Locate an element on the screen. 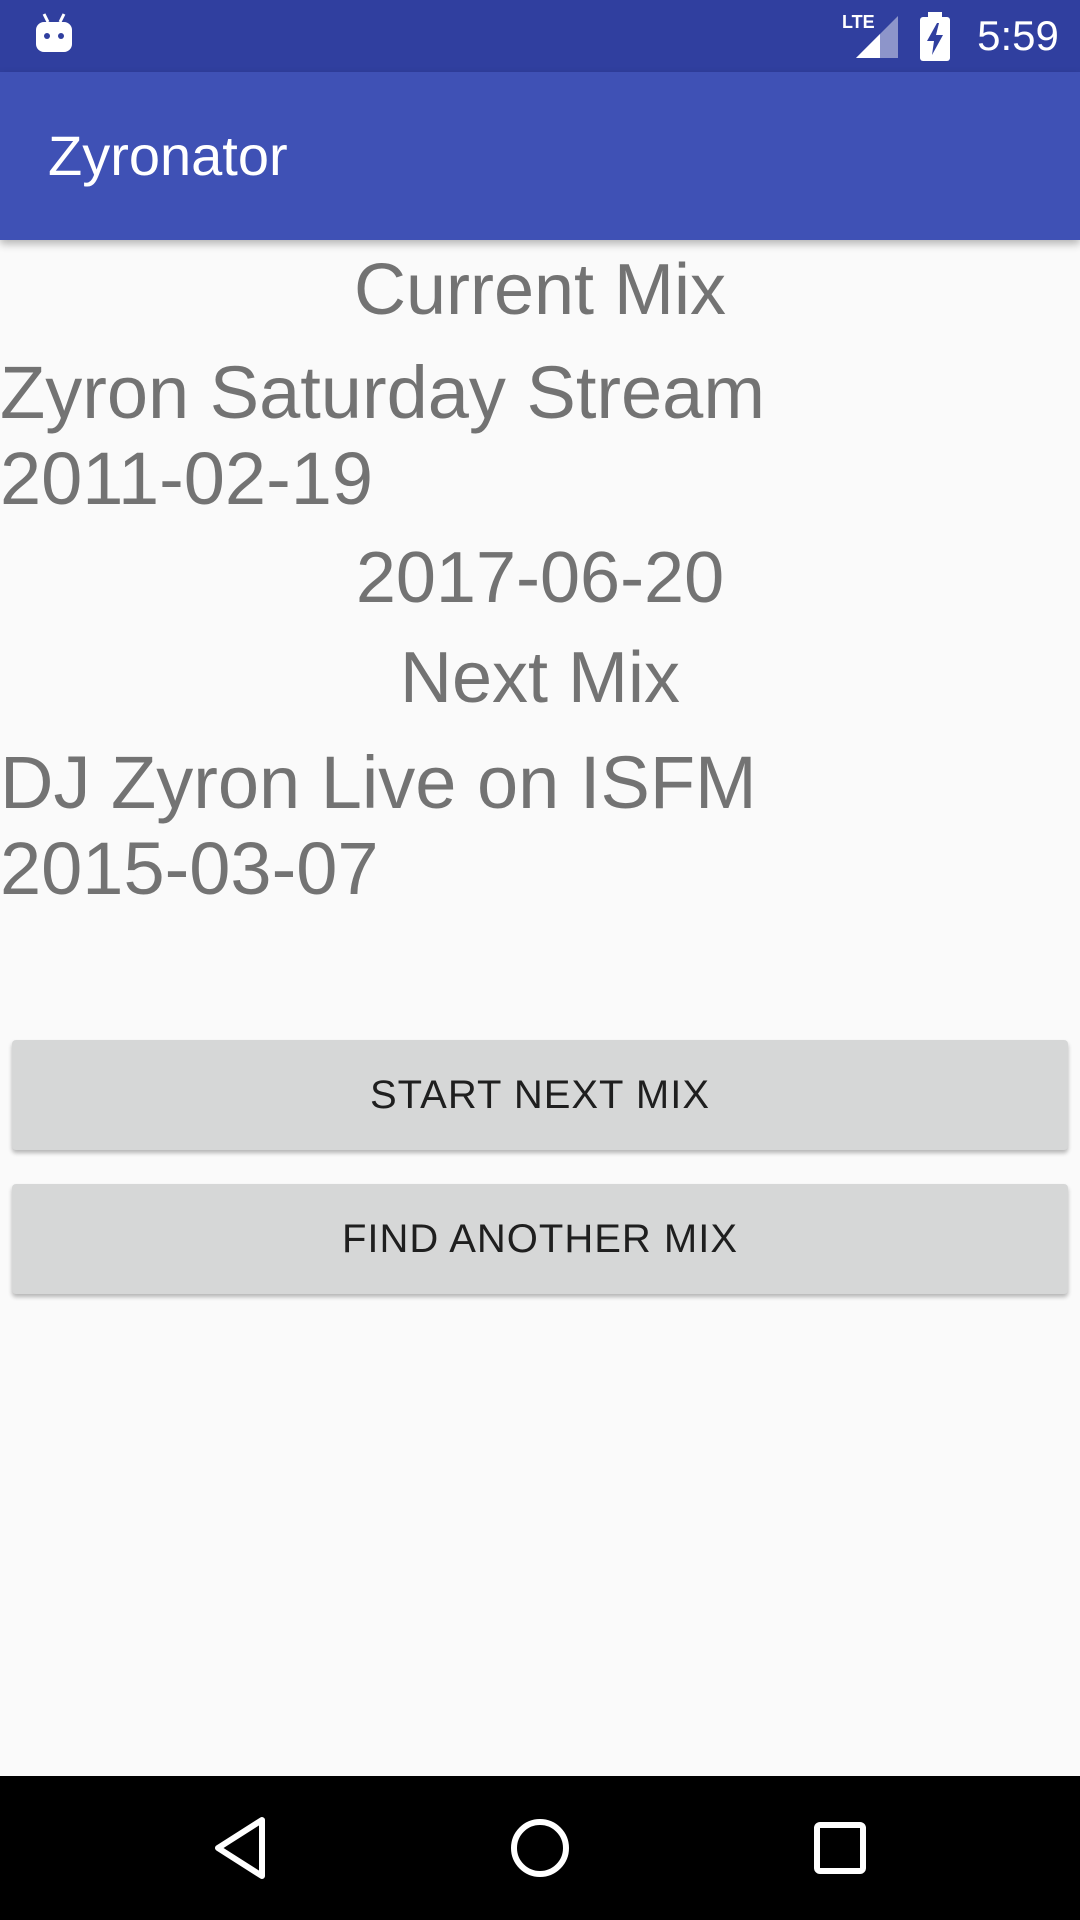 The width and height of the screenshot is (1080, 1920). home-icon is located at coordinates (540, 1848).